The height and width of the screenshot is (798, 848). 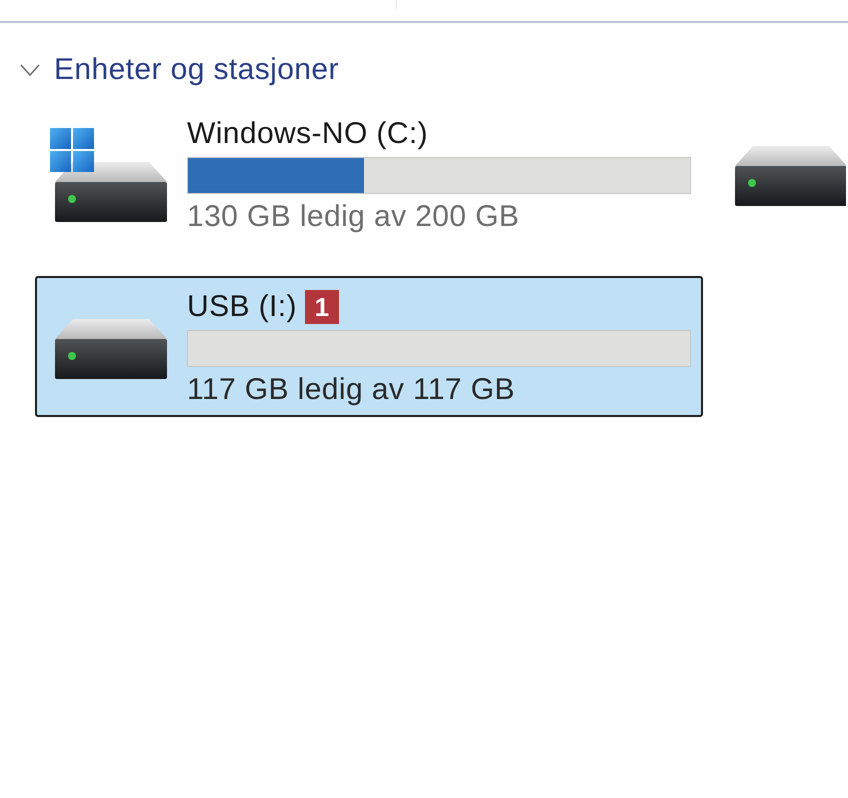 What do you see at coordinates (369, 346) in the screenshot?
I see `drive-item: USB (I:) 1 117 GB ledig av 117 GB` at bounding box center [369, 346].